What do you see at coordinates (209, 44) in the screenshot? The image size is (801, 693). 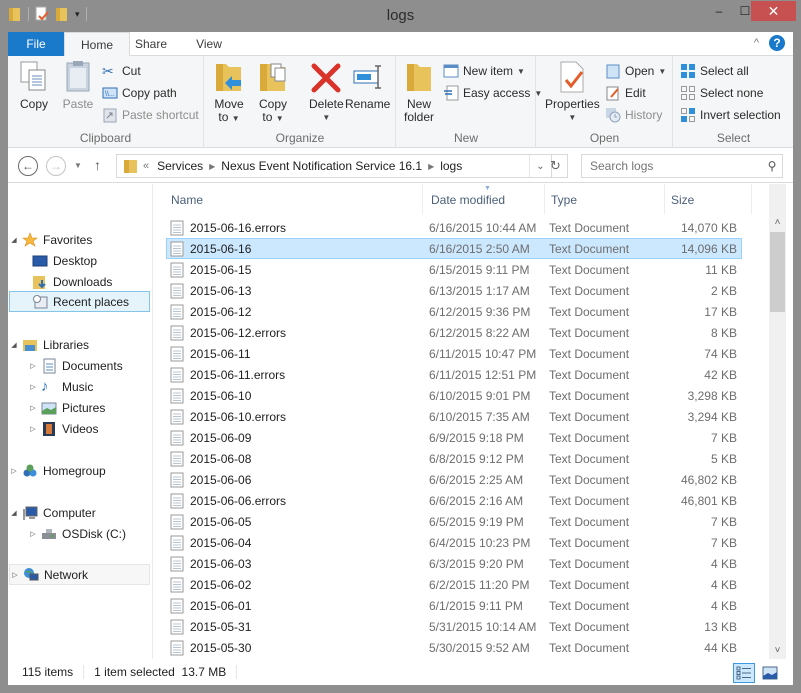 I see `tab-view: View` at bounding box center [209, 44].